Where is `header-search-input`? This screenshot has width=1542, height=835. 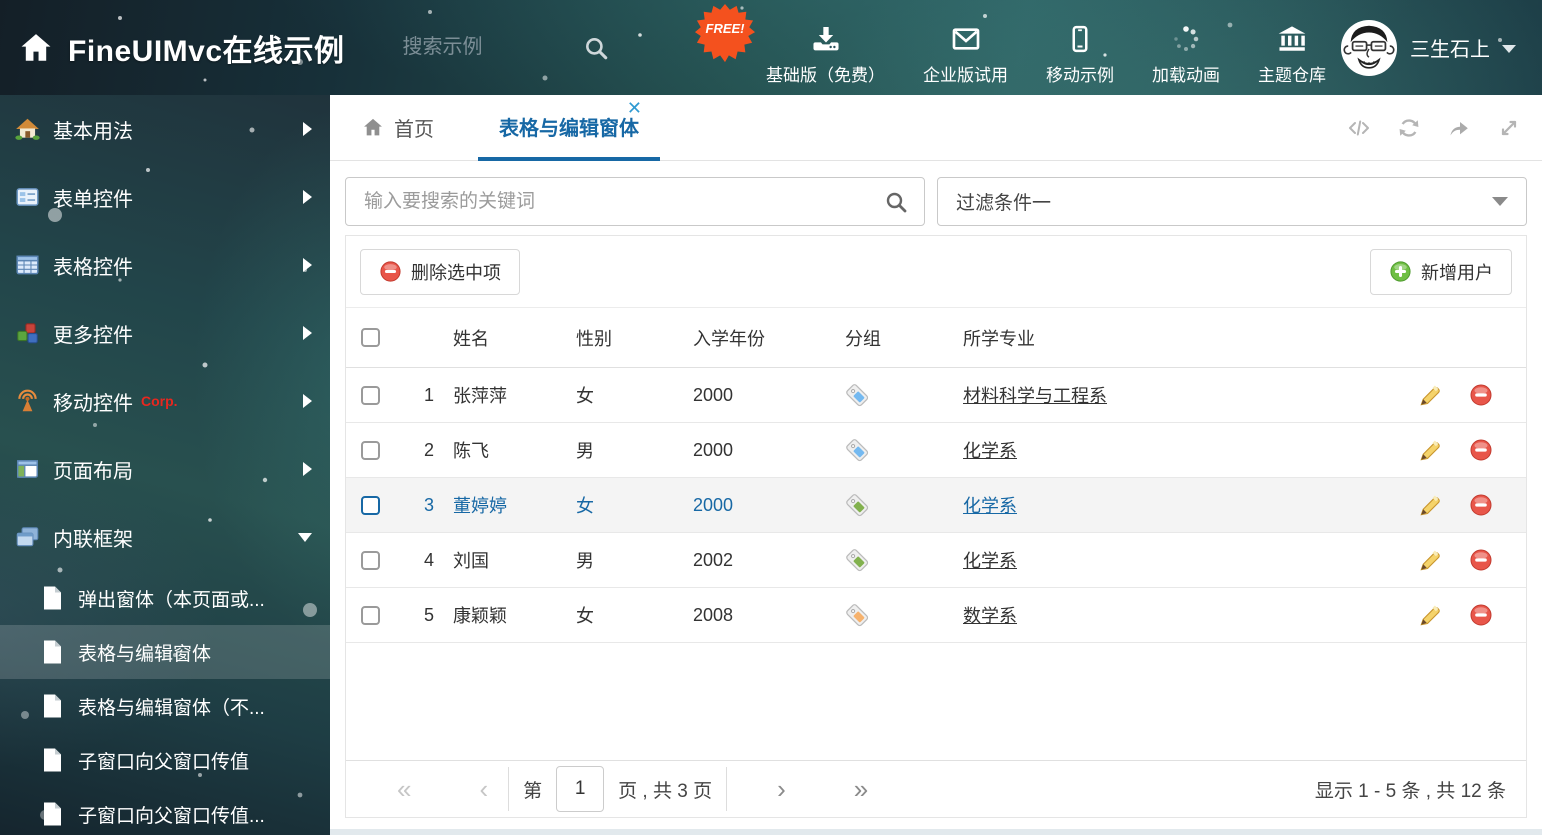
header-search-input is located at coordinates (477, 47).